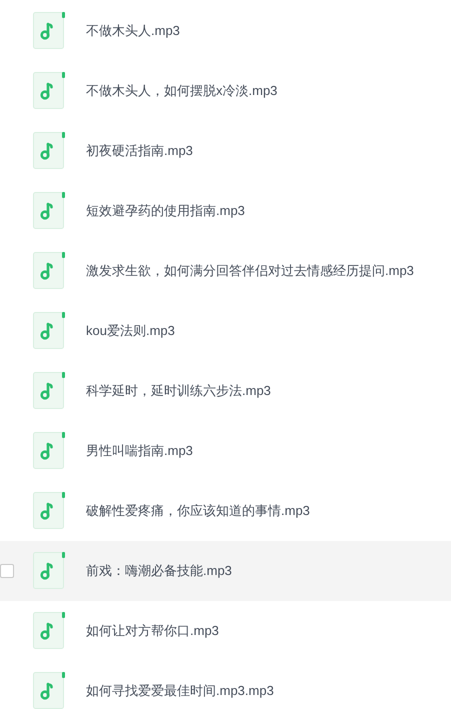 The image size is (451, 709). What do you see at coordinates (165, 211) in the screenshot?
I see `file-name: 短效避孕药的使用指南.mp3` at bounding box center [165, 211].